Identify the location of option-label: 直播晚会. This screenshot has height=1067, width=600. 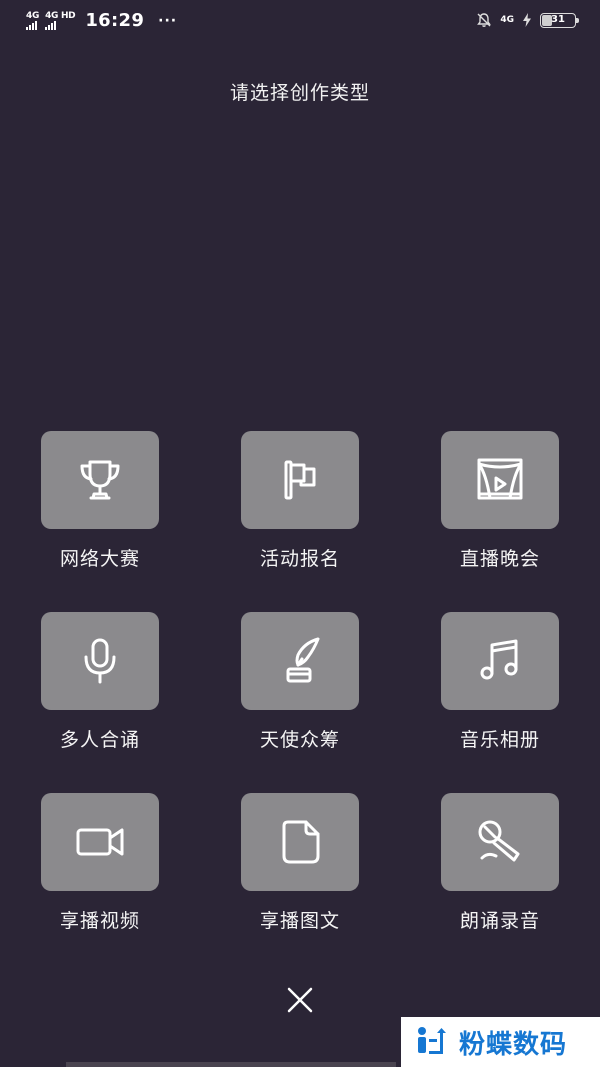
(499, 559).